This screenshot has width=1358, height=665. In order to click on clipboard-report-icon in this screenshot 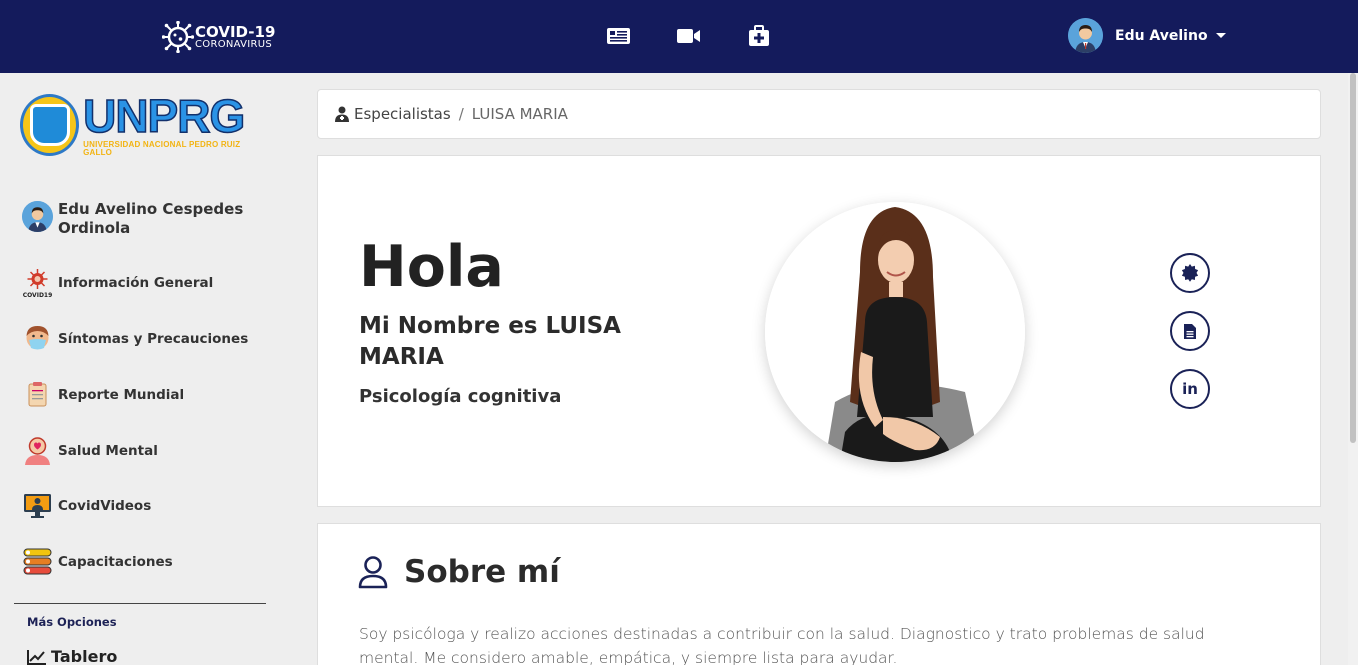, I will do `click(37, 394)`.